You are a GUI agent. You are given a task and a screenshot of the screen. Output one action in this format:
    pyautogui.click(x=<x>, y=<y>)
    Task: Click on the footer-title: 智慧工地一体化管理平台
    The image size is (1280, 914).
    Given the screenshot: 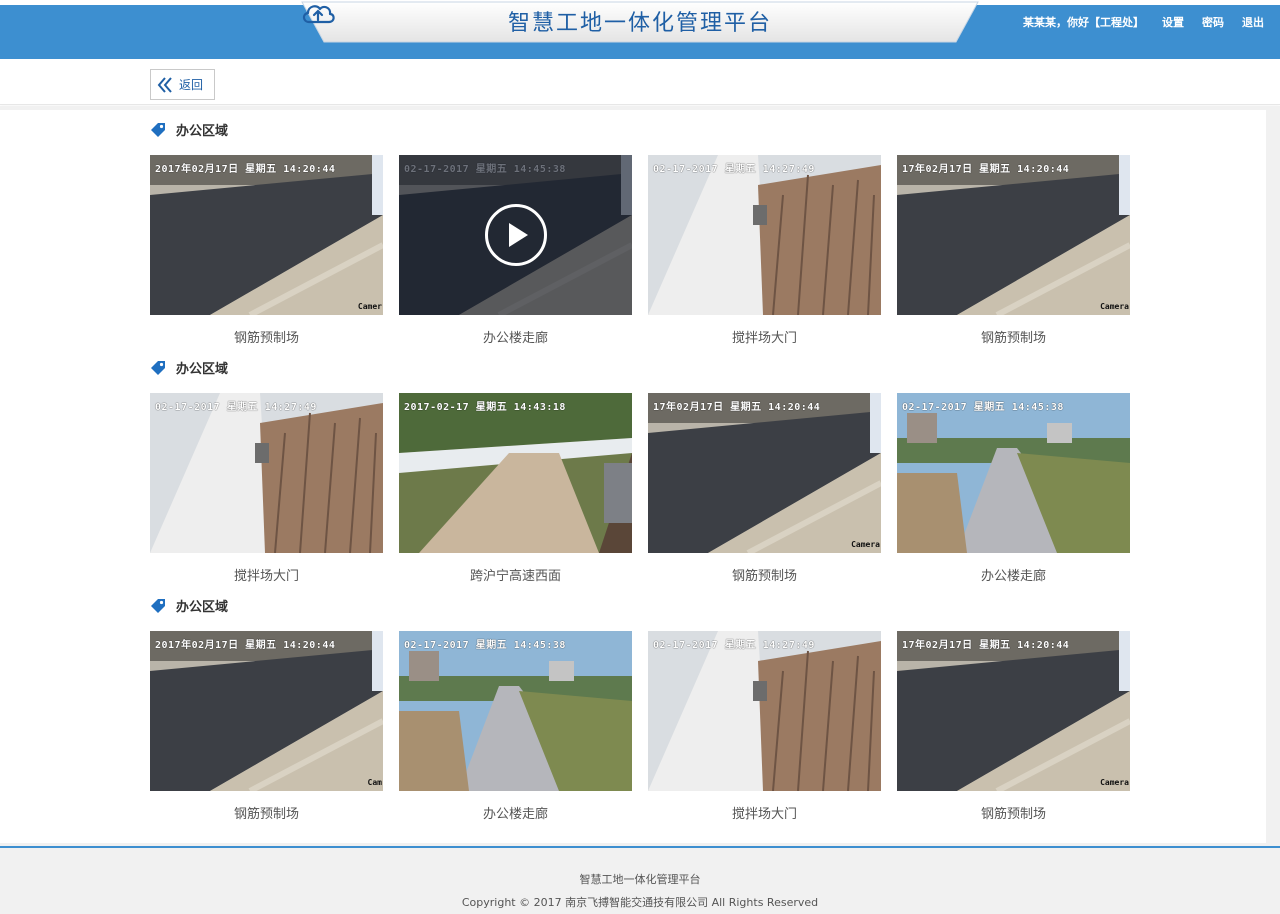 What is the action you would take?
    pyautogui.click(x=640, y=879)
    